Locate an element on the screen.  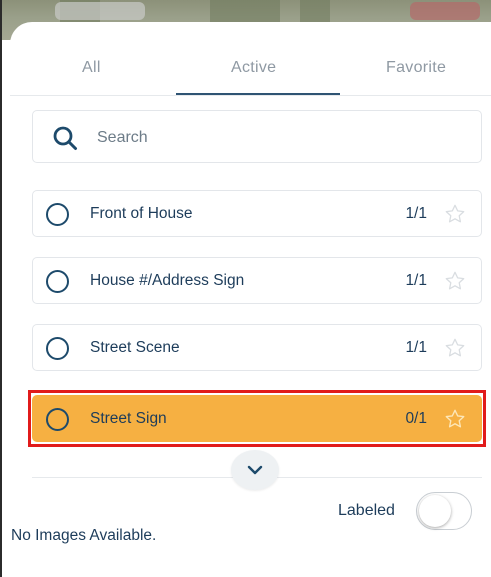
chevron-down-icon is located at coordinates (255, 470).